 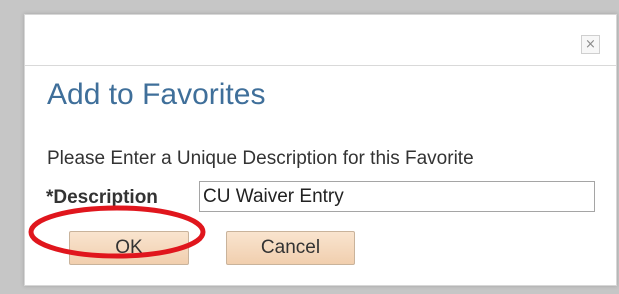 What do you see at coordinates (129, 248) in the screenshot?
I see `ok-button: OK` at bounding box center [129, 248].